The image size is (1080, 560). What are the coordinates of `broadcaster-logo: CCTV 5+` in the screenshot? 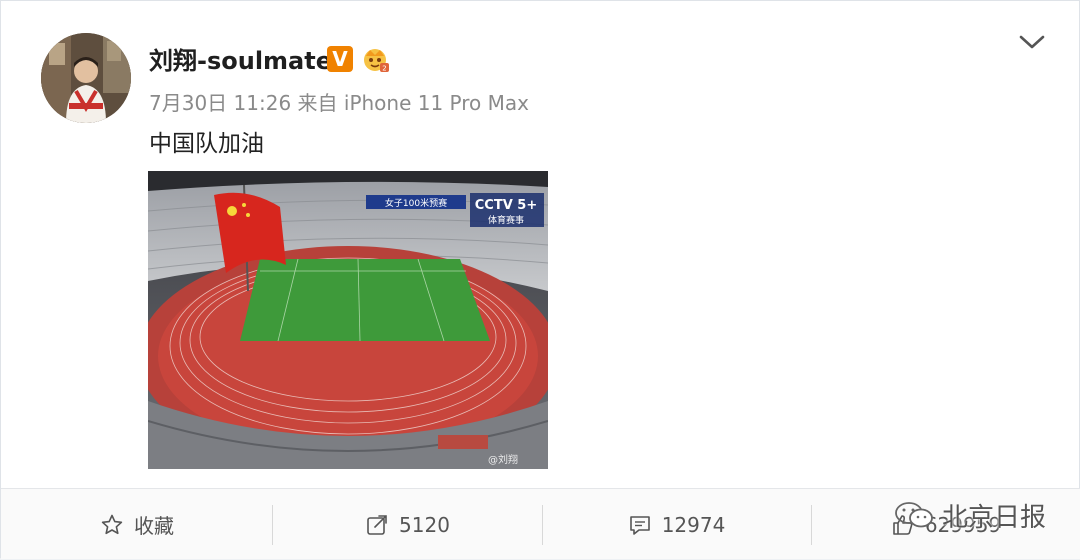 It's located at (506, 205).